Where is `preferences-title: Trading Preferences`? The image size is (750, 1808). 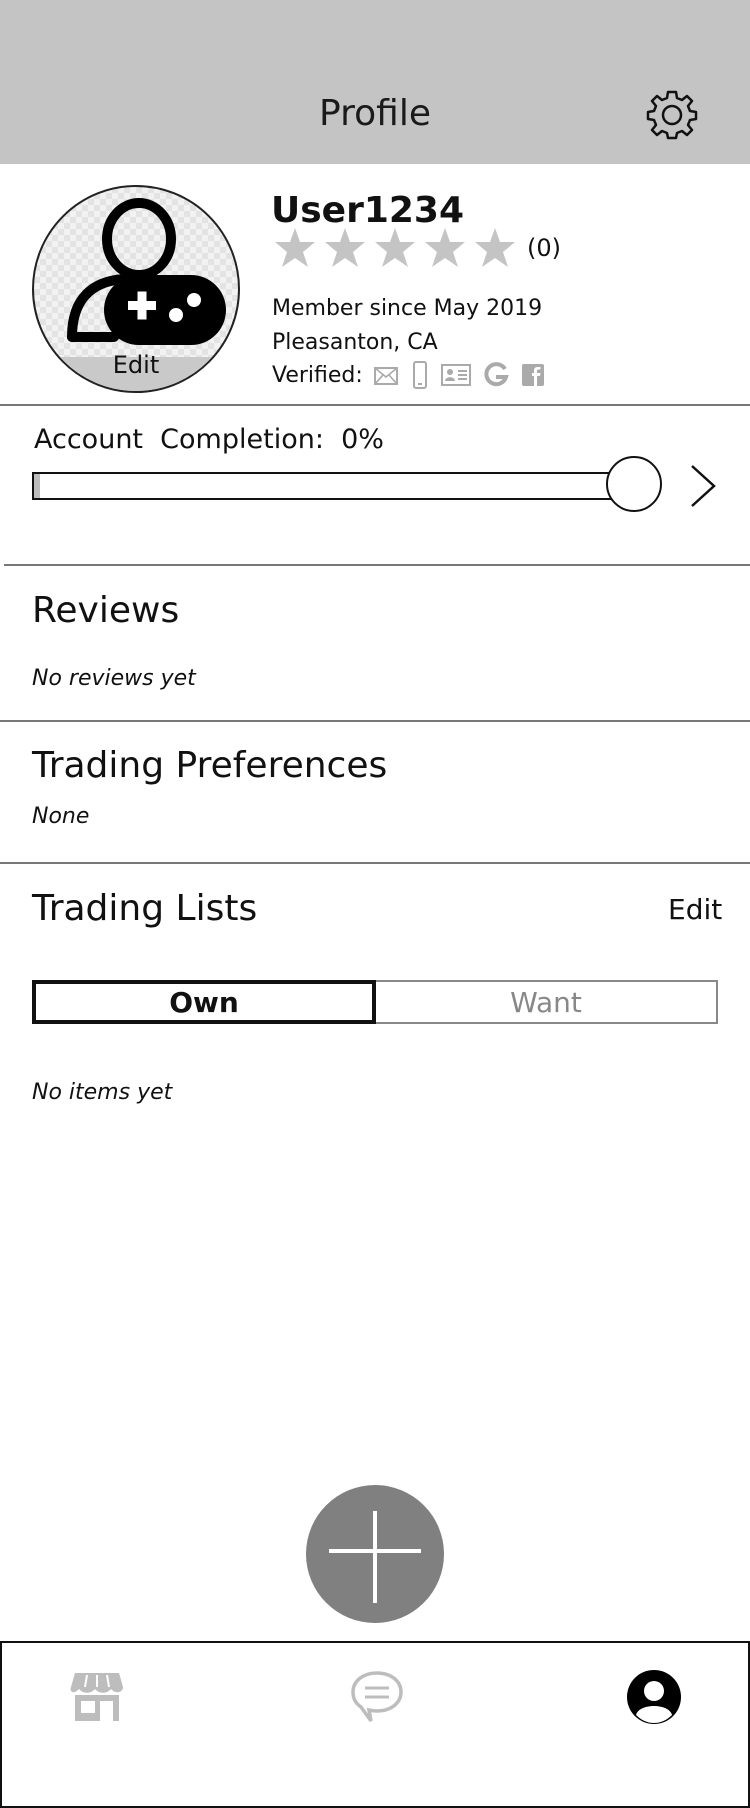 preferences-title: Trading Preferences is located at coordinates (210, 765).